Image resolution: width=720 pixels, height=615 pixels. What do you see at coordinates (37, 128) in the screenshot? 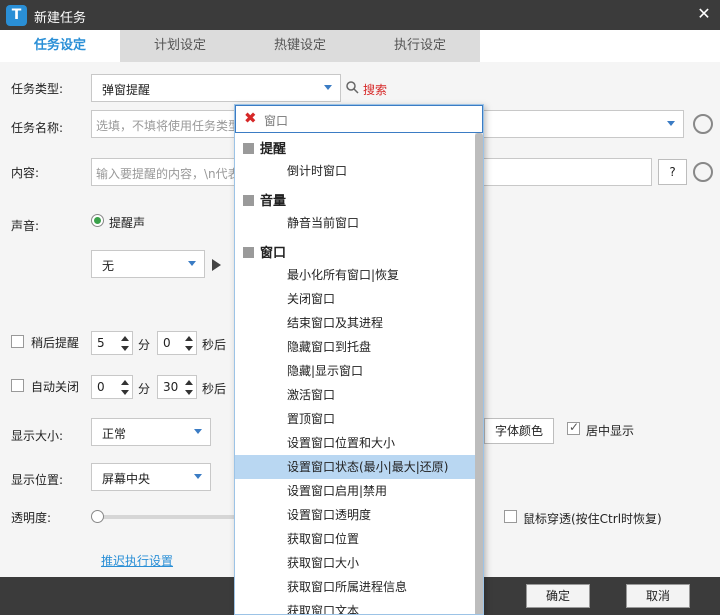
I see `task-name-label: 任务名称:` at bounding box center [37, 128].